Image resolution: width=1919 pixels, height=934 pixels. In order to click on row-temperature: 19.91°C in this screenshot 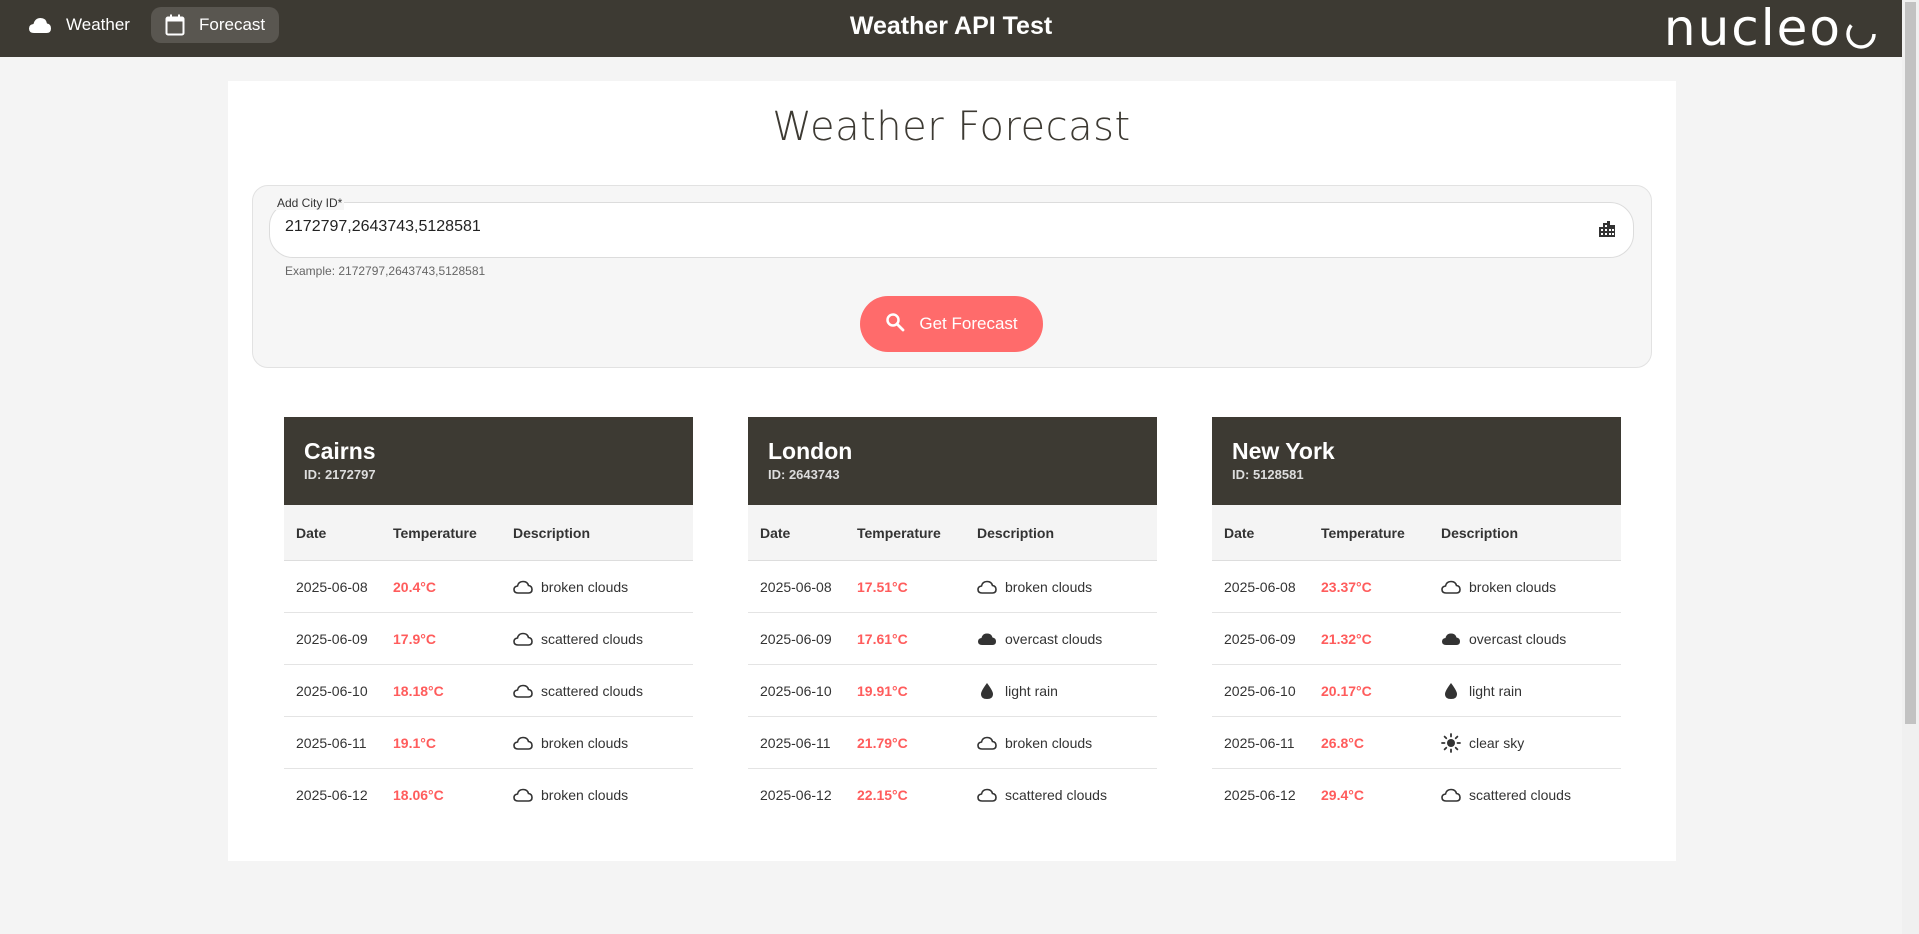, I will do `click(882, 690)`.